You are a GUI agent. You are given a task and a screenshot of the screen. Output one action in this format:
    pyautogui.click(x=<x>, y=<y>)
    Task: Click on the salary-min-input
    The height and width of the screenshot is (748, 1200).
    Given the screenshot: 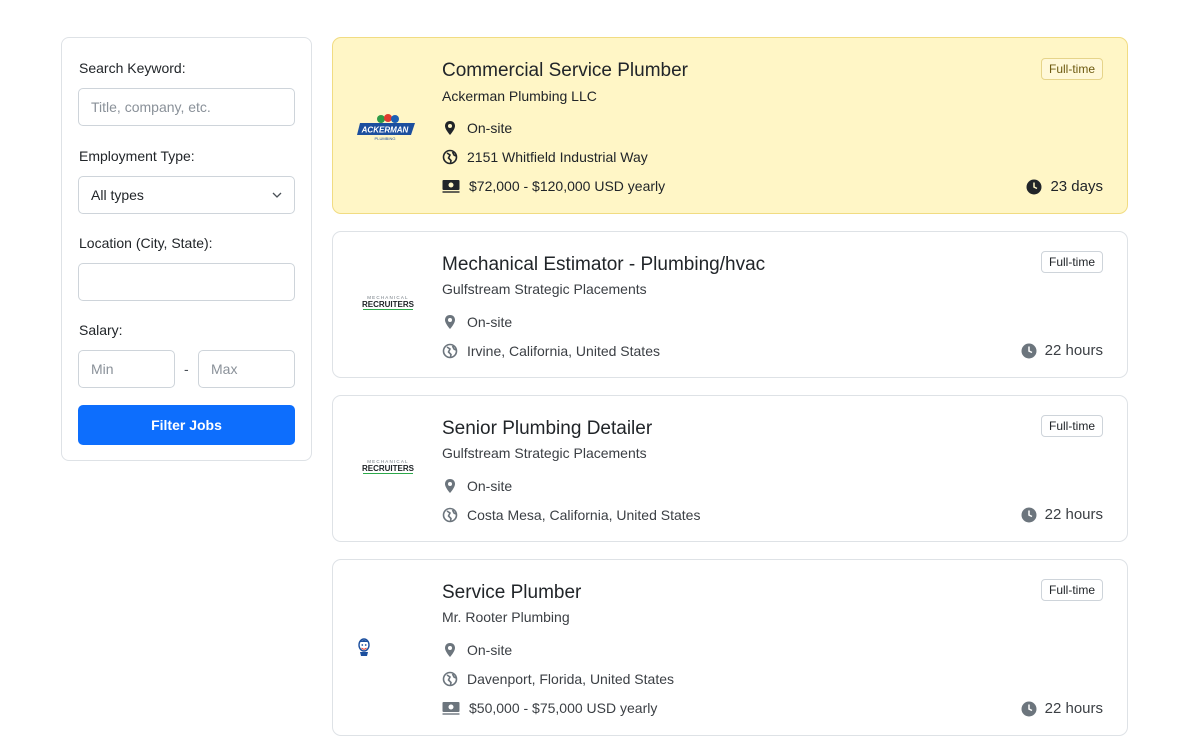 What is the action you would take?
    pyautogui.click(x=126, y=369)
    